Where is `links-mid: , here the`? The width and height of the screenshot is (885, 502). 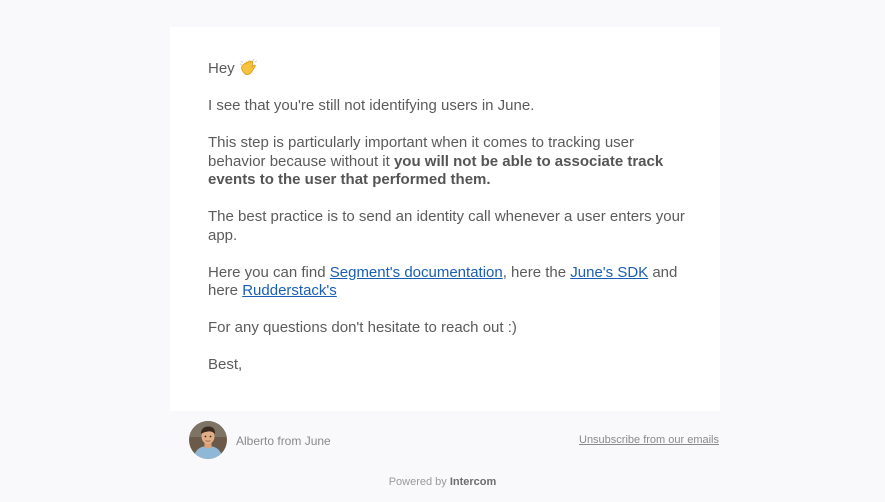
links-mid: , here the is located at coordinates (536, 272).